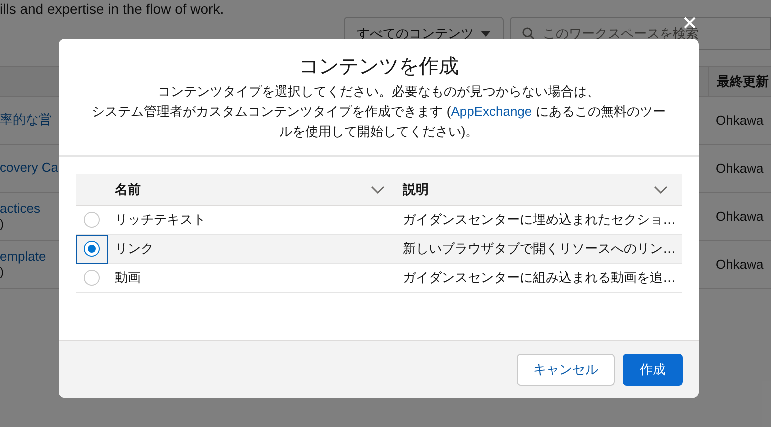 Image resolution: width=771 pixels, height=427 pixels. Describe the element at coordinates (491, 111) in the screenshot. I see `appexchange-link: AppExchange` at that location.